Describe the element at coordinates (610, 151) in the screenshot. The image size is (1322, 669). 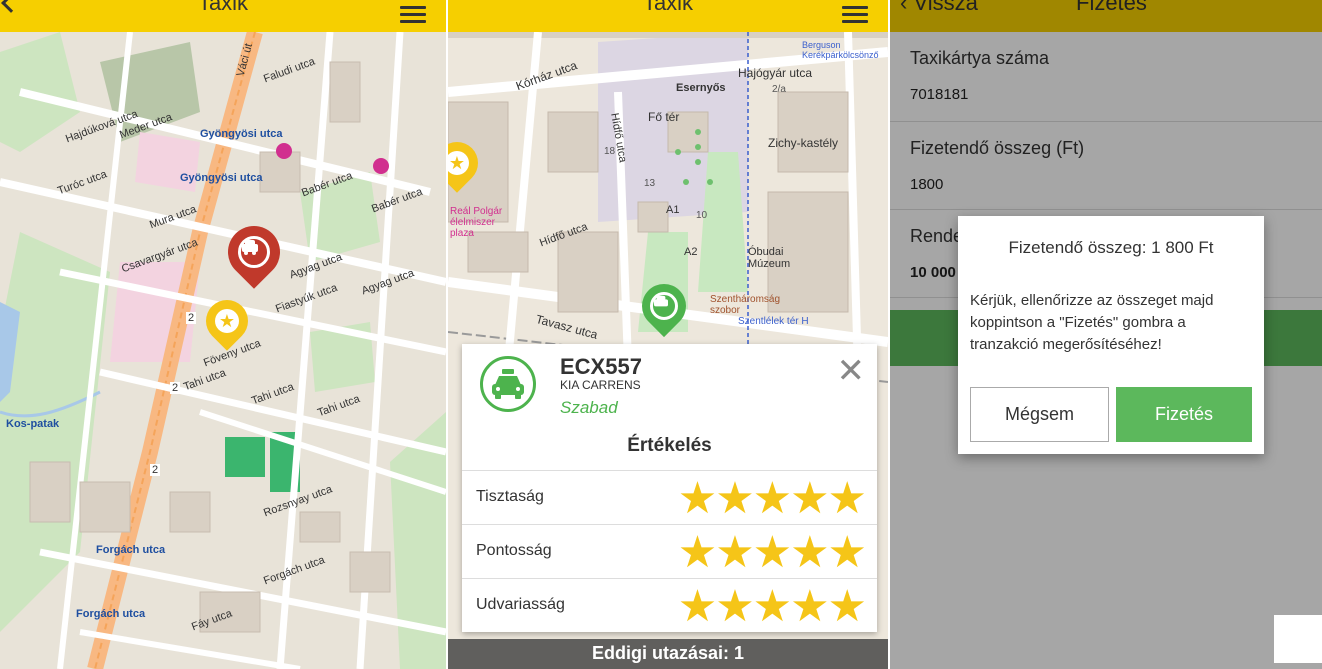
I see `map-label: 18` at that location.